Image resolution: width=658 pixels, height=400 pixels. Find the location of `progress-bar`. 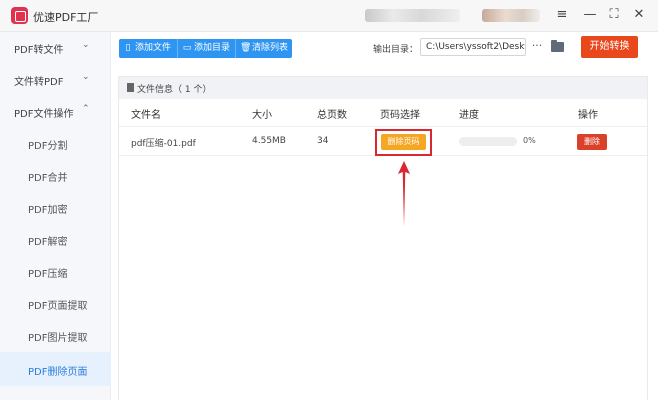

progress-bar is located at coordinates (488, 141).